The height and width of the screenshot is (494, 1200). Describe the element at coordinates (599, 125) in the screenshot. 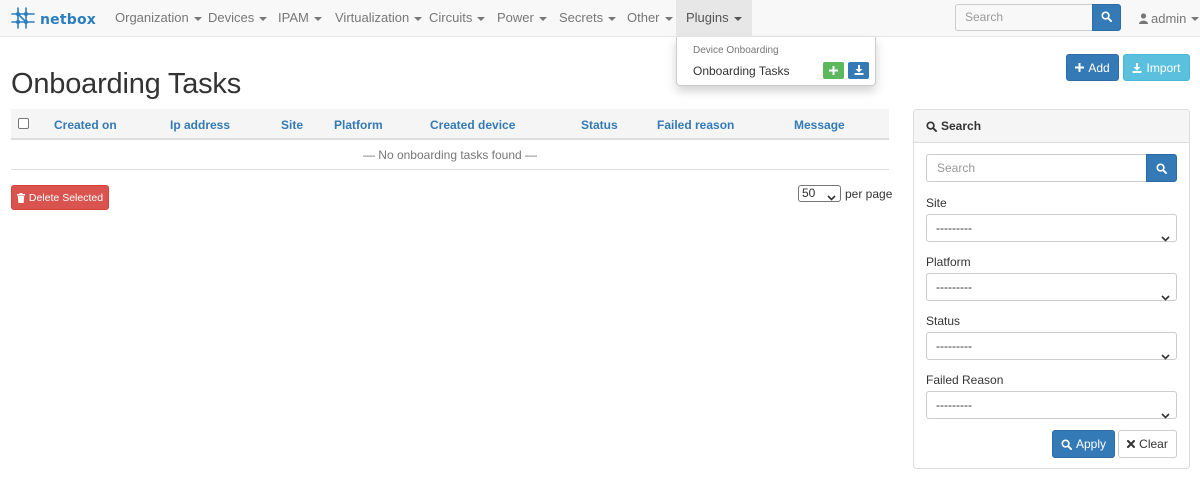

I see `column-status: Status` at that location.